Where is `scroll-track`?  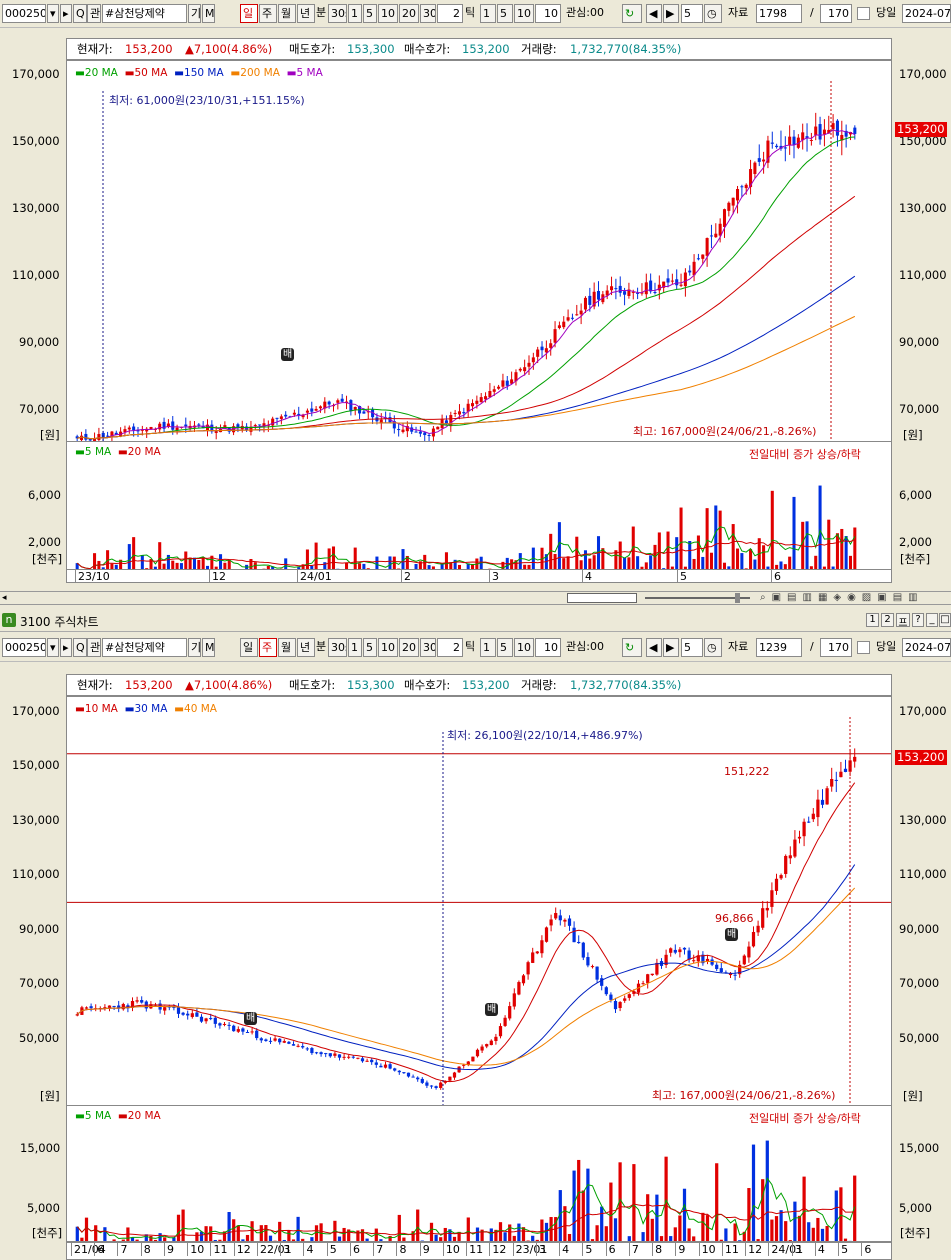 scroll-track is located at coordinates (602, 598).